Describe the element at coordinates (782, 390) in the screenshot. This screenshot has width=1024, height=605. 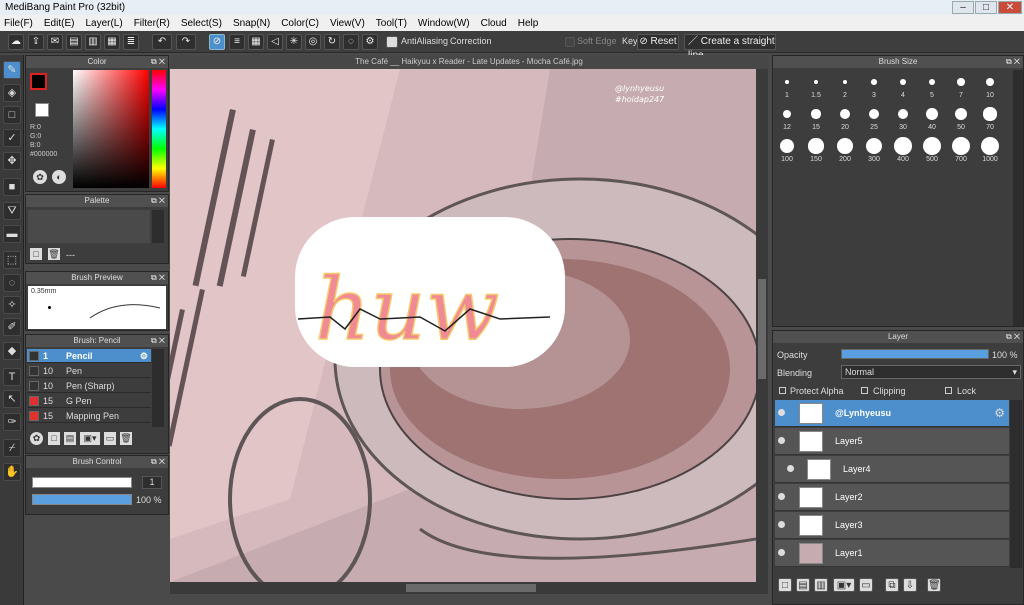
I see `protect-alpha-checkbox` at that location.